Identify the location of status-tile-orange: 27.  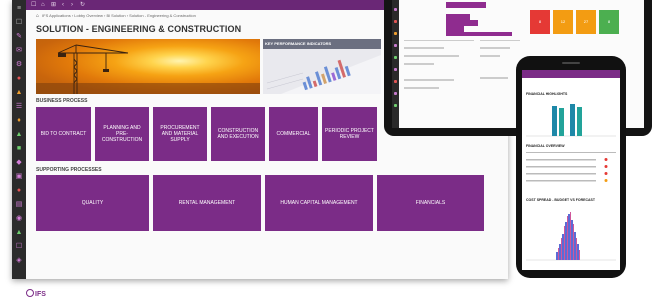
(586, 22).